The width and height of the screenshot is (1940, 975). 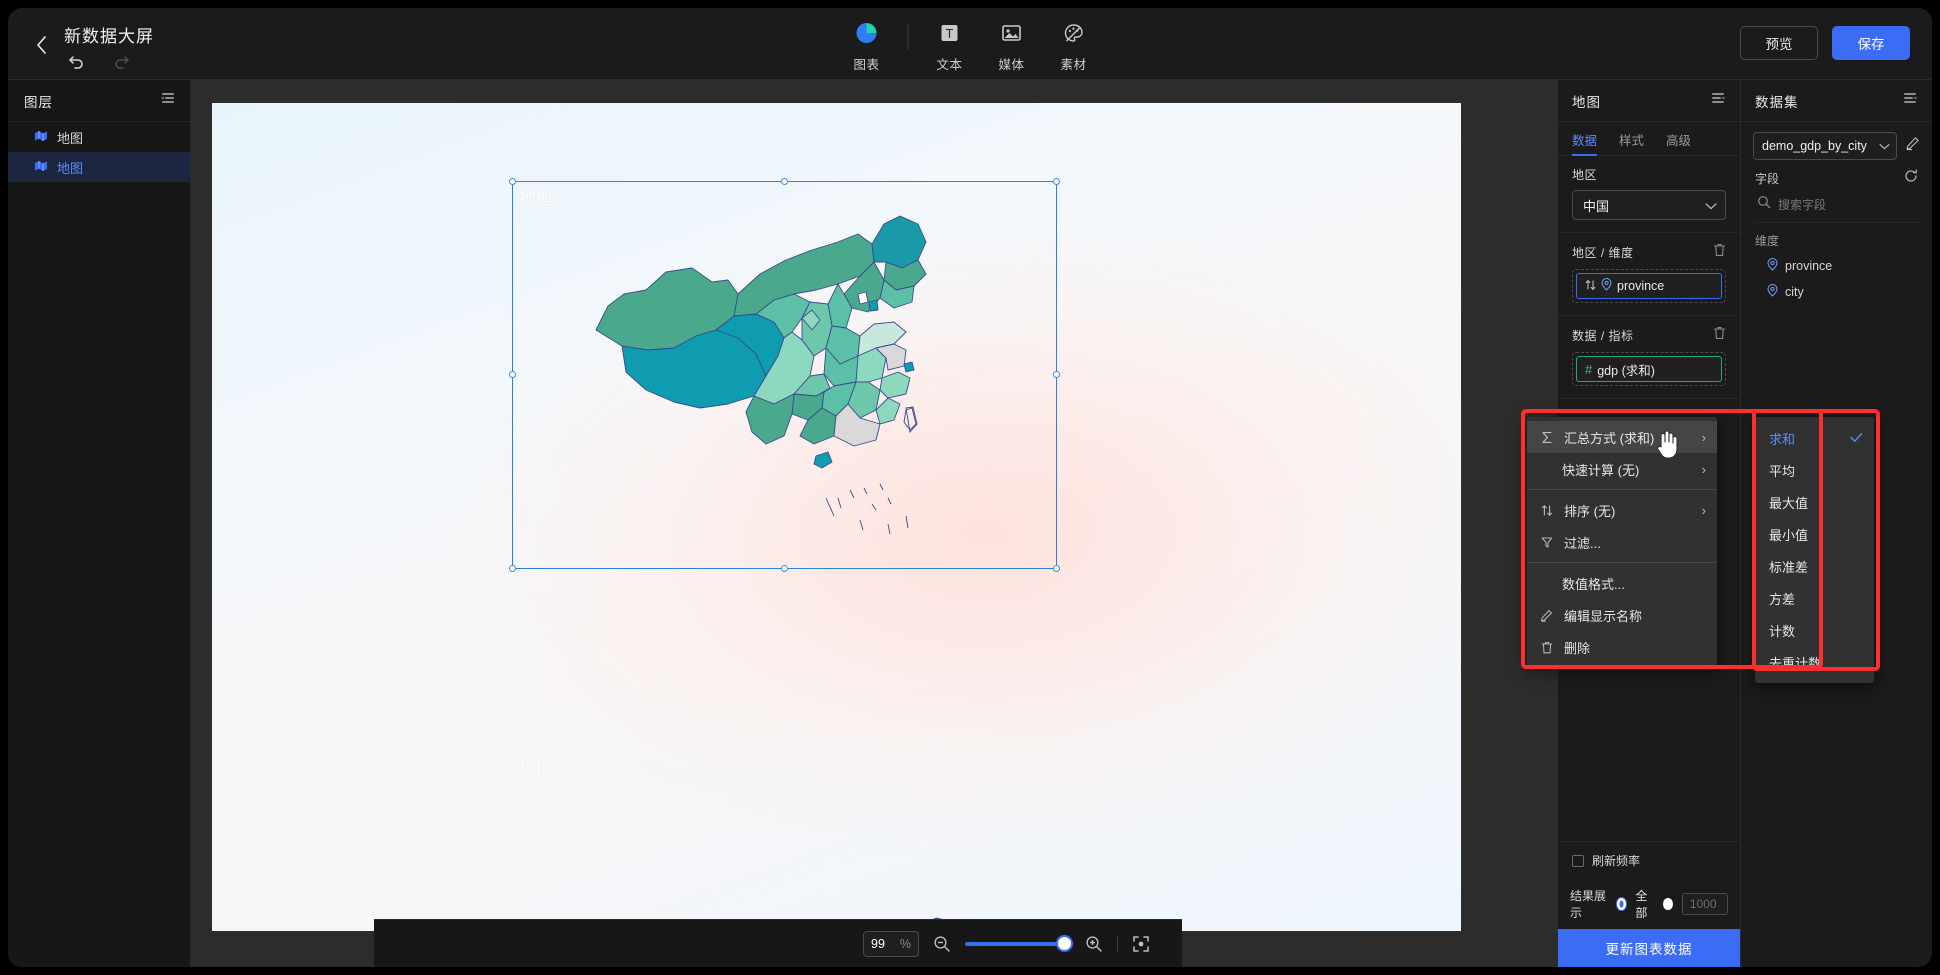 What do you see at coordinates (1836, 206) in the screenshot?
I see `field-search-input: 搜索字段` at bounding box center [1836, 206].